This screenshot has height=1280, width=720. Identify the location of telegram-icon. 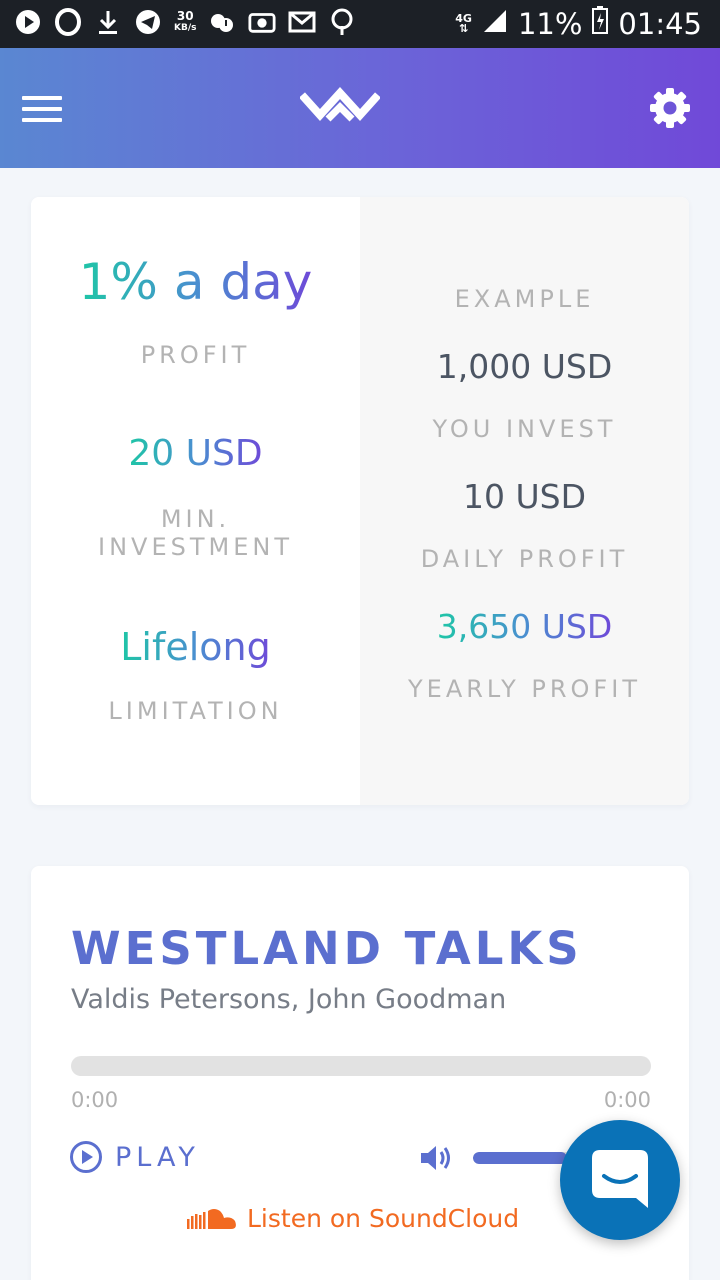
(148, 22).